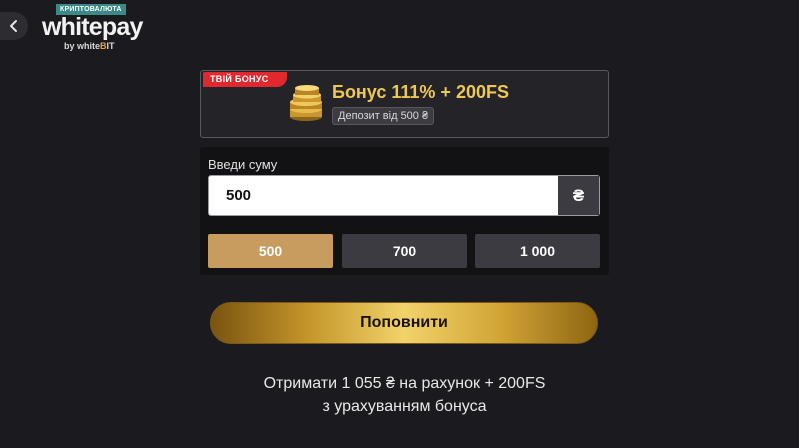 The width and height of the screenshot is (799, 448). I want to click on preset-amount-700: 700, so click(404, 251).